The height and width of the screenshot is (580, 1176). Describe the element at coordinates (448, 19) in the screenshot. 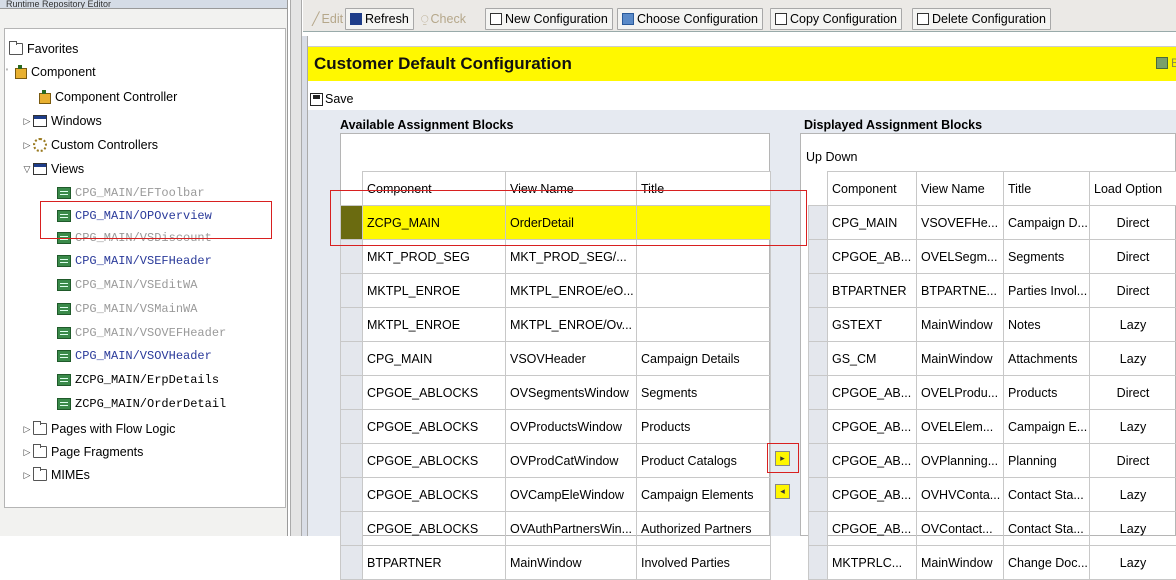

I see `button-label: Check` at that location.